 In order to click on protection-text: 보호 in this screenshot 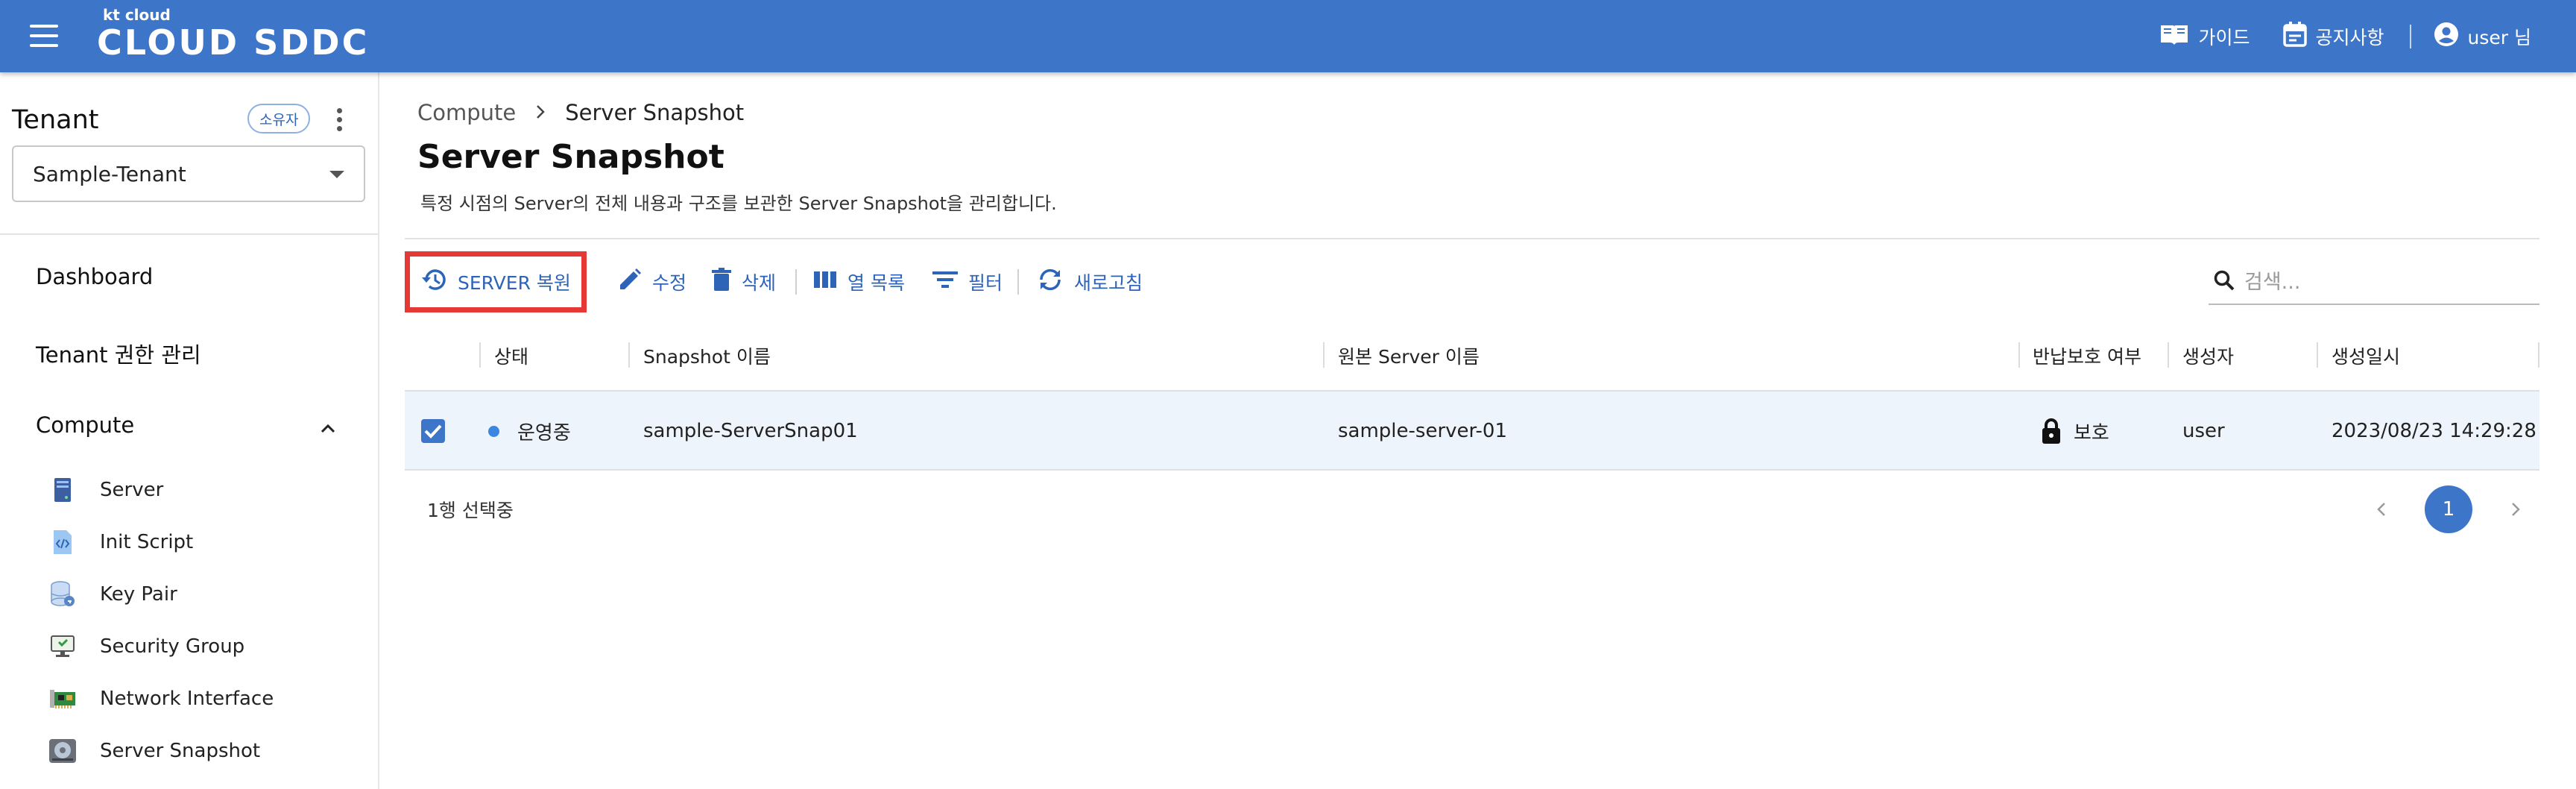, I will do `click(2091, 432)`.